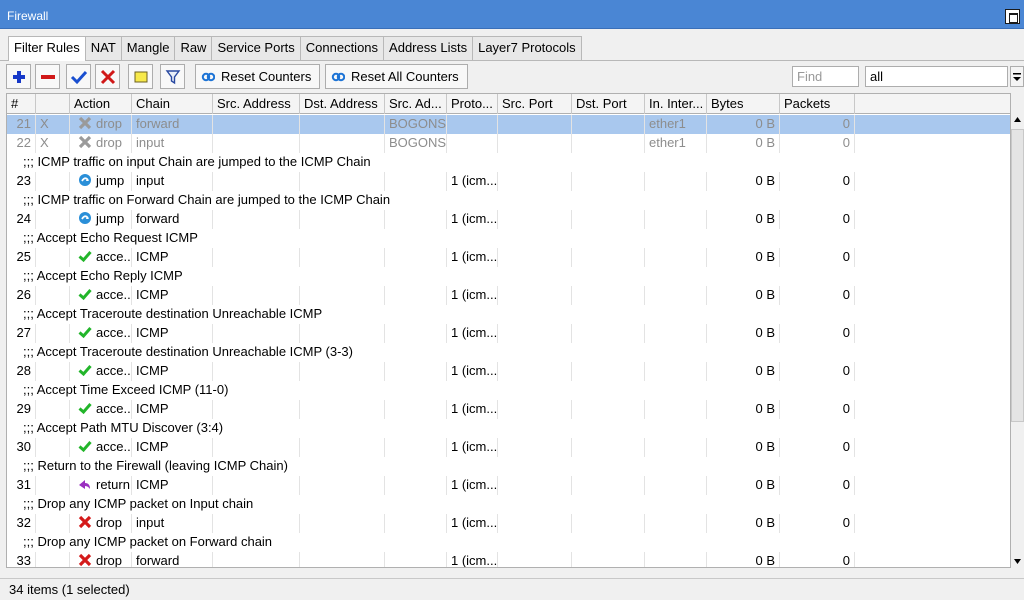  I want to click on tab-raw: Raw, so click(193, 48).